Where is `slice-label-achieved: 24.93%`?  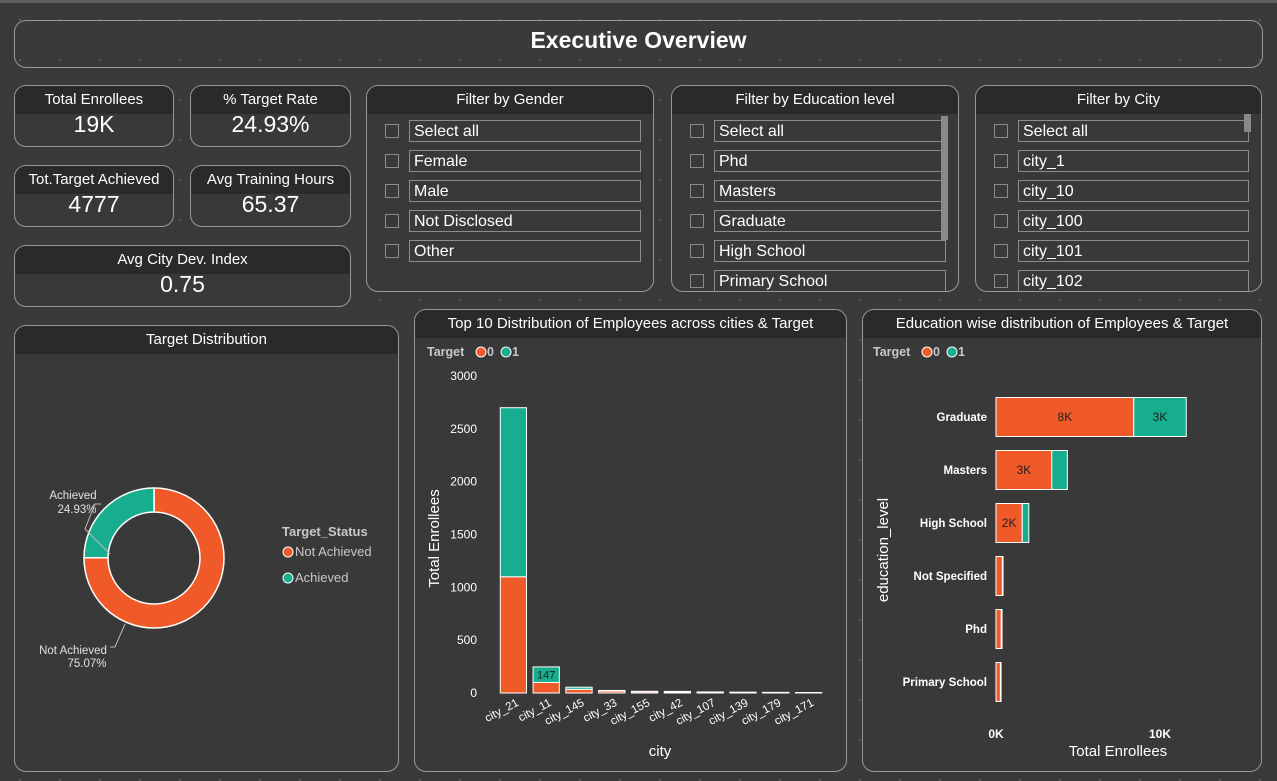
slice-label-achieved: 24.93% is located at coordinates (76, 510).